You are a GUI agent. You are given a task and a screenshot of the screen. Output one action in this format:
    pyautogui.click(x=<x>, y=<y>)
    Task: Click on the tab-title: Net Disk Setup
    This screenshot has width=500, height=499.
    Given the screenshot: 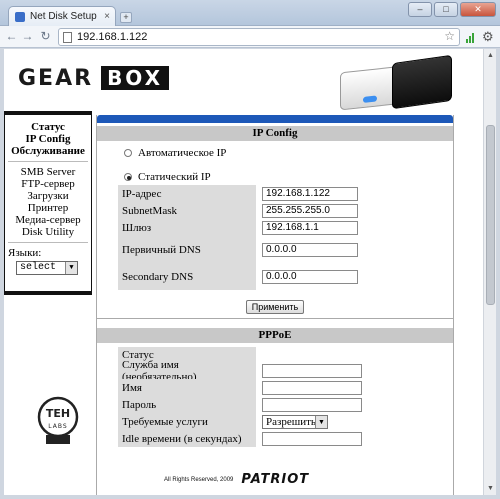 What is the action you would take?
    pyautogui.click(x=63, y=16)
    